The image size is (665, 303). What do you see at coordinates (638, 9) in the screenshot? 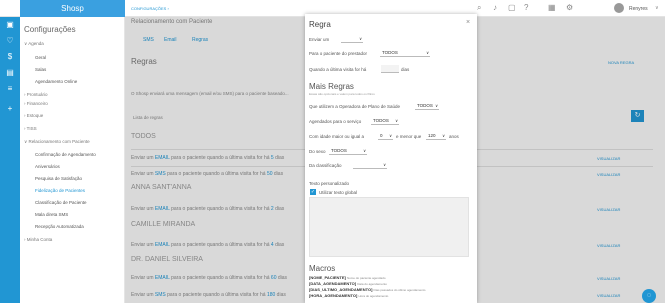
I see `user-name: Renyres` at bounding box center [638, 9].